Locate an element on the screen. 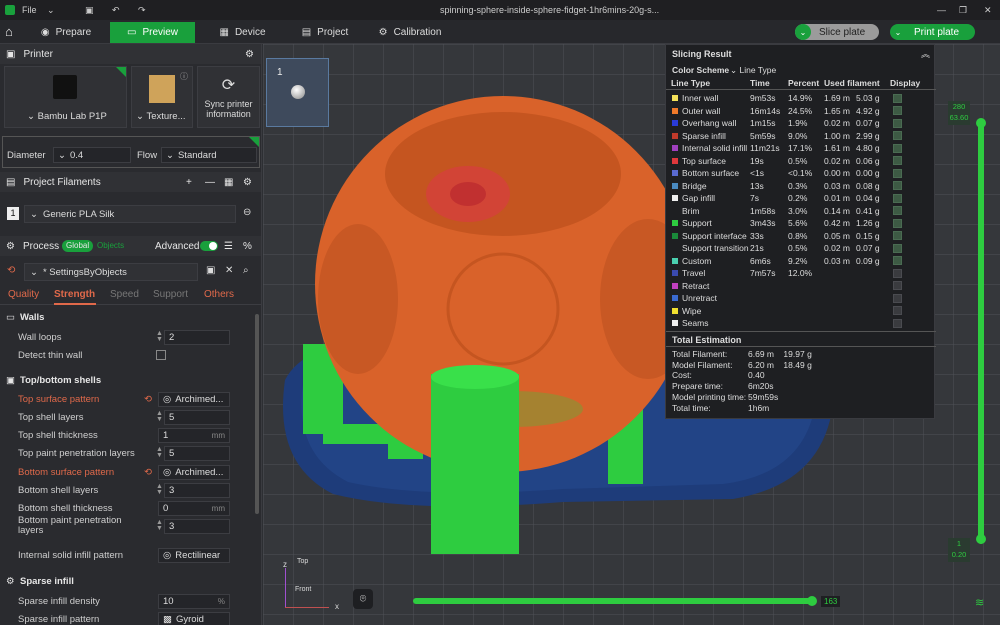 Image resolution: width=1000 pixels, height=625 pixels. number-input: 1 mm is located at coordinates (194, 435).